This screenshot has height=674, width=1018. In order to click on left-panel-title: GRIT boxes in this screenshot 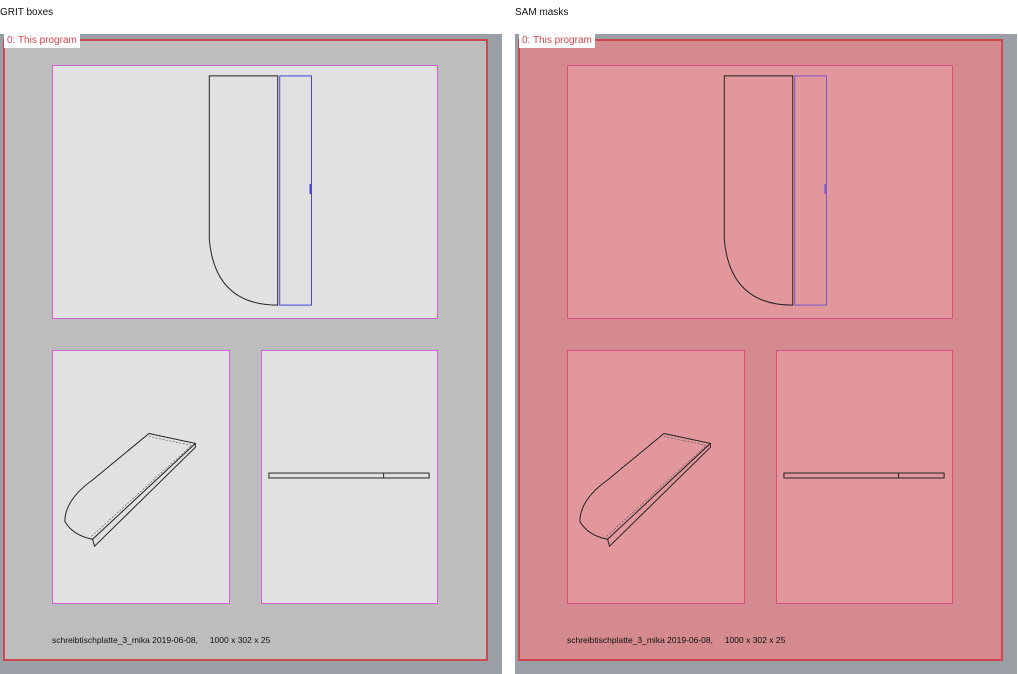, I will do `click(27, 12)`.